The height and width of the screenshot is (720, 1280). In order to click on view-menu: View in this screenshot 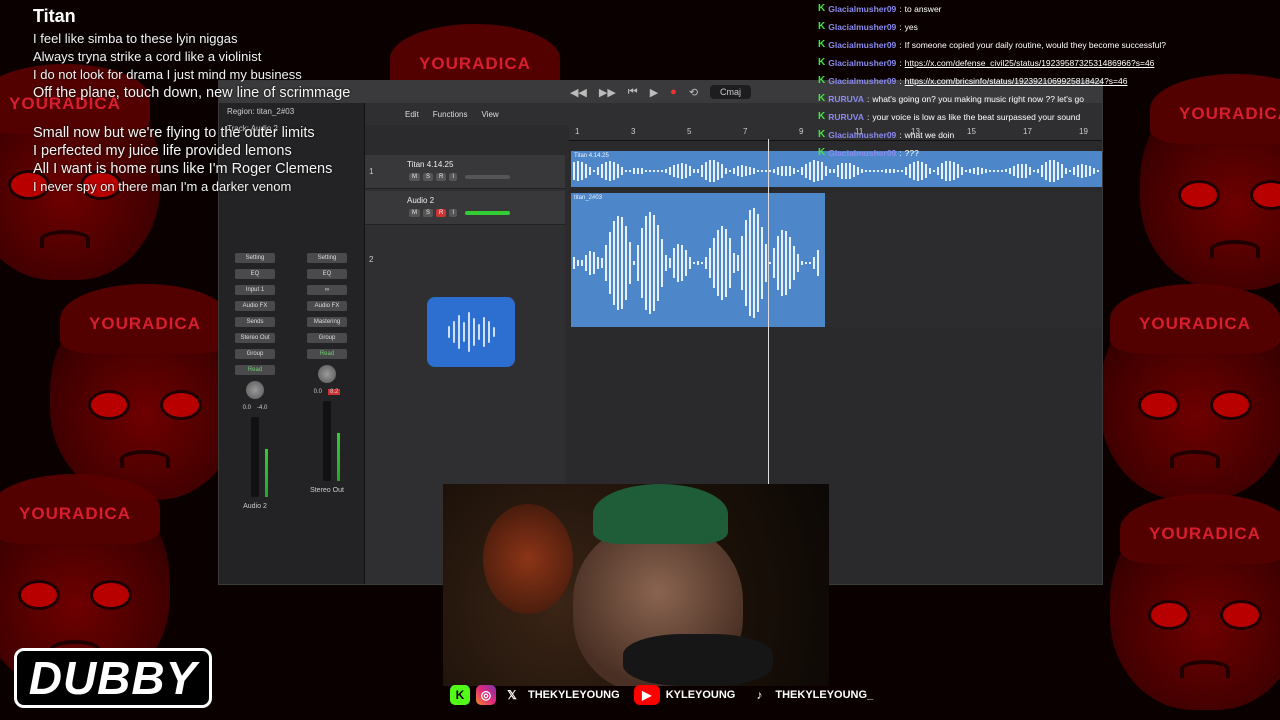, I will do `click(489, 114)`.